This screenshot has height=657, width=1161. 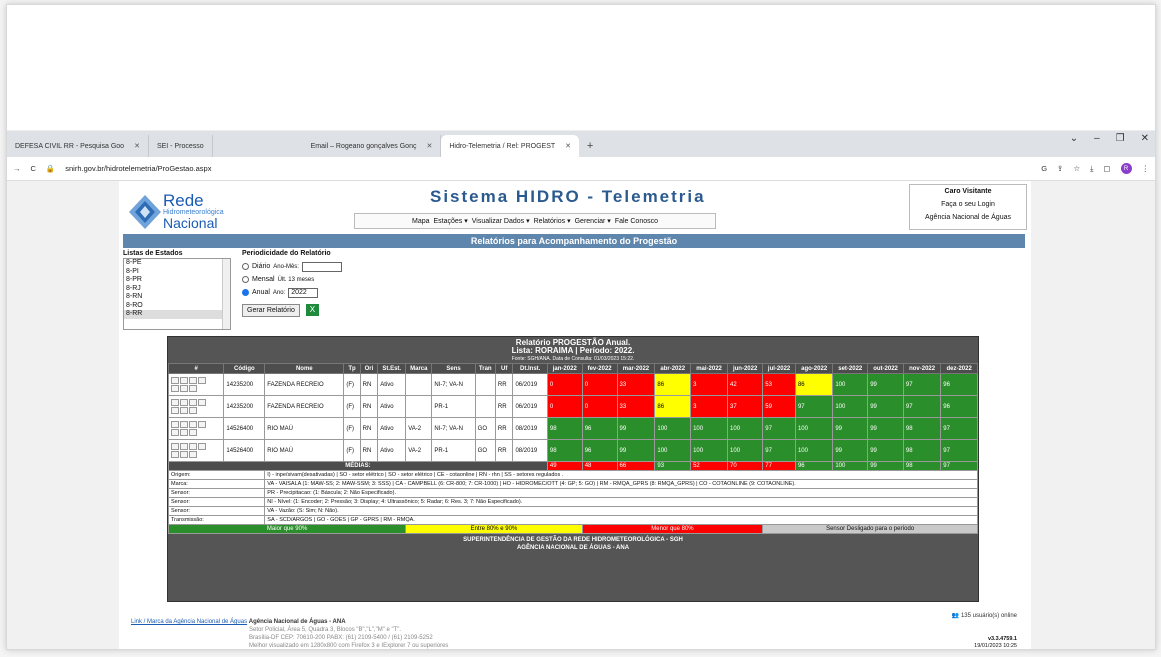 I want to click on average-value: 49, so click(x=564, y=466).